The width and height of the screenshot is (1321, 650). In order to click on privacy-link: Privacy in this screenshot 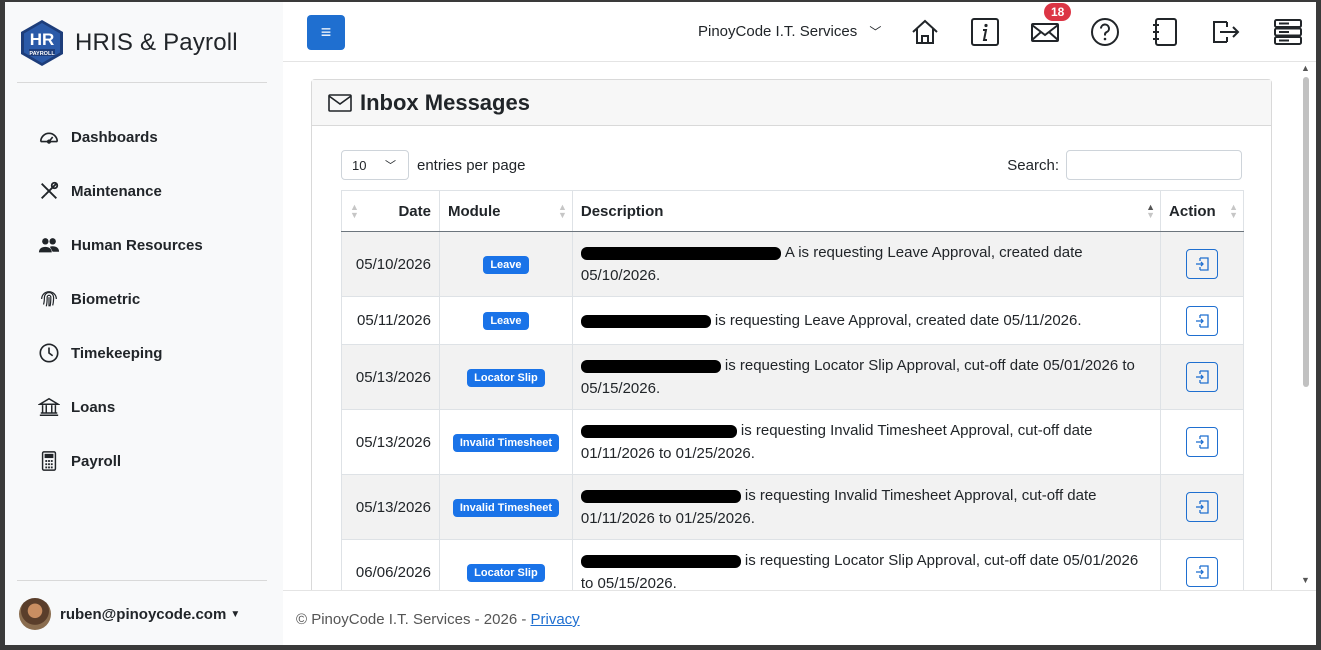, I will do `click(555, 619)`.